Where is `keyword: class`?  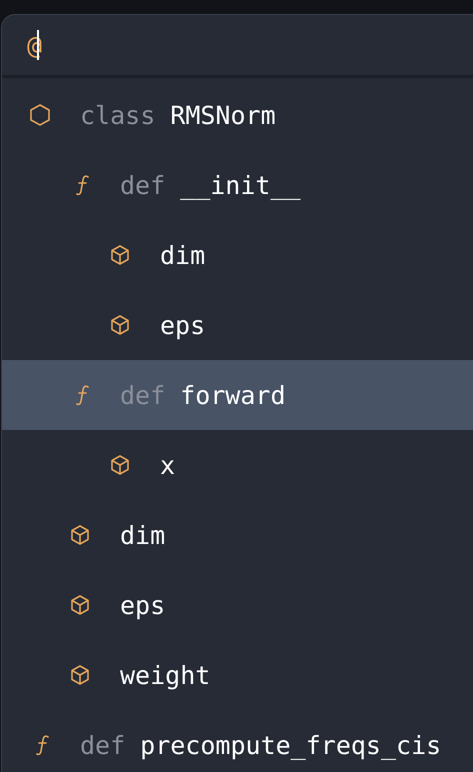
keyword: class is located at coordinates (118, 115).